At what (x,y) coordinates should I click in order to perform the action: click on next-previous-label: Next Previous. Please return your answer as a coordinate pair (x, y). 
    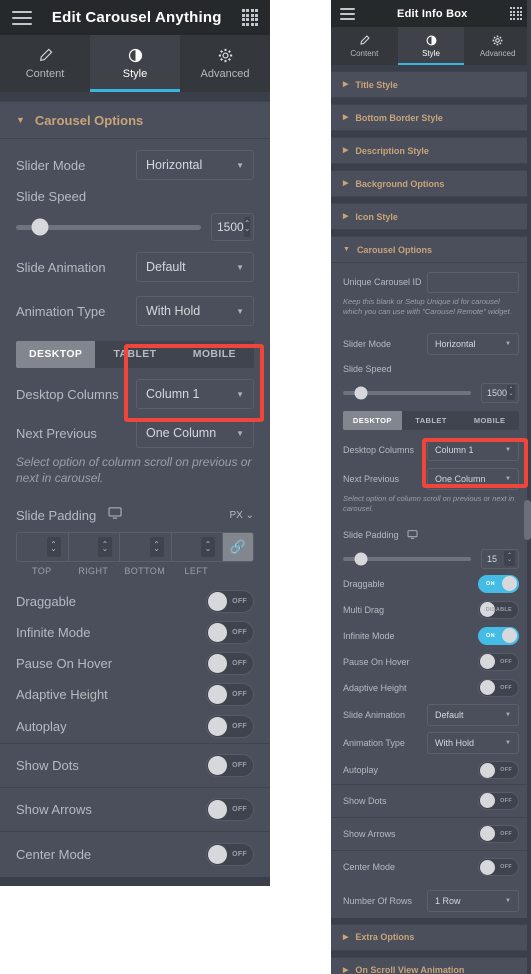
    Looking at the image, I should click on (56, 433).